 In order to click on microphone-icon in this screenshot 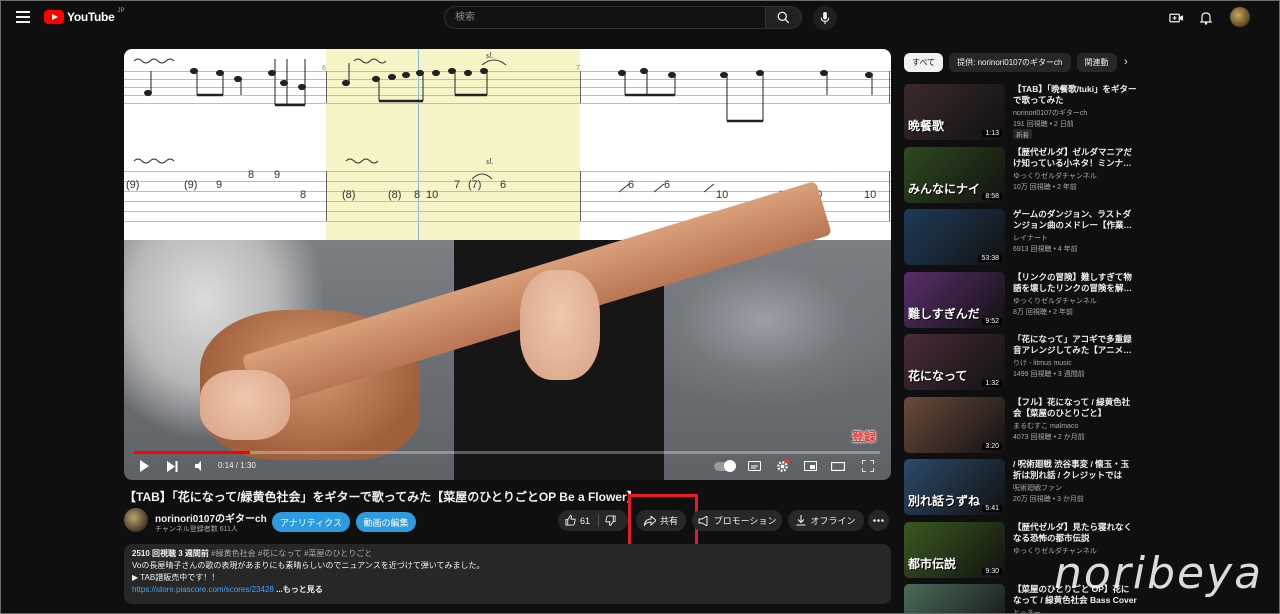, I will do `click(825, 17)`.